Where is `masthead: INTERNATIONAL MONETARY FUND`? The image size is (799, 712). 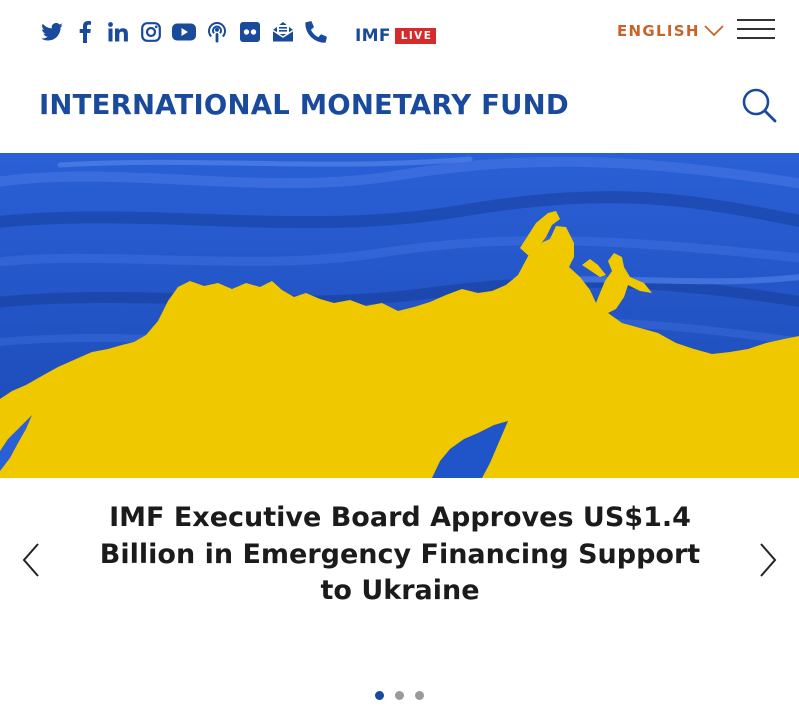 masthead: INTERNATIONAL MONETARY FUND is located at coordinates (399, 108).